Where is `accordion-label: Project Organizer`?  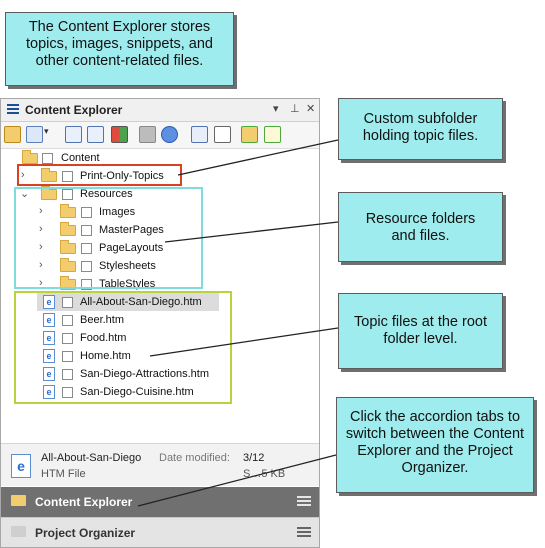 accordion-label: Project Organizer is located at coordinates (85, 533).